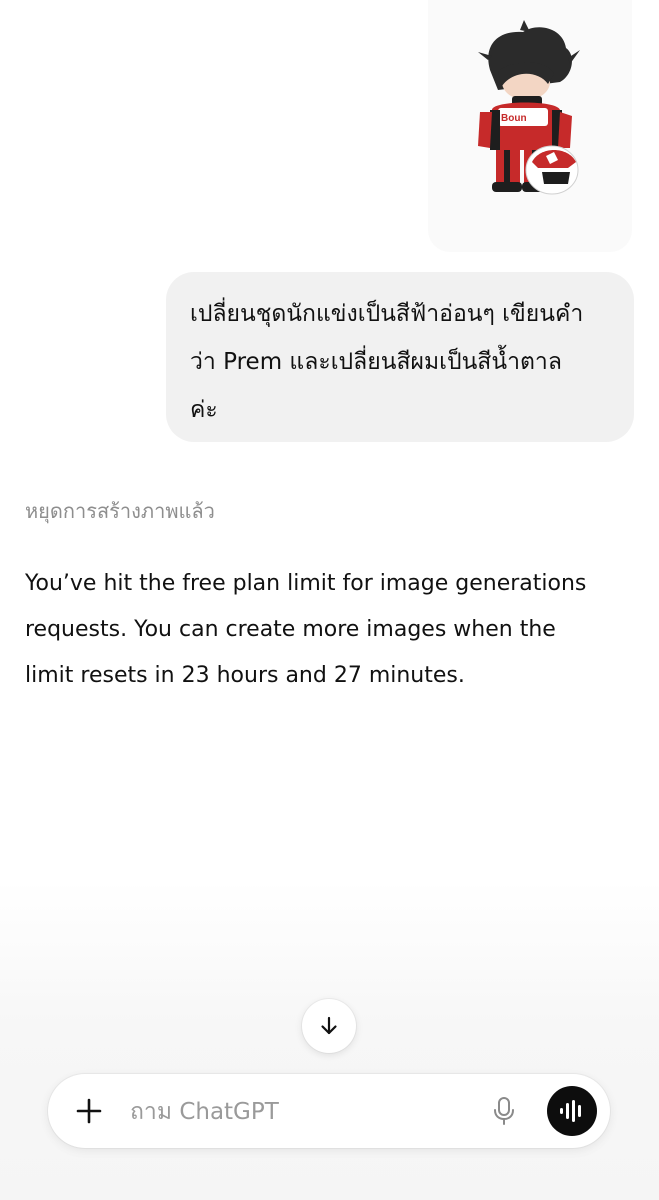 Image resolution: width=659 pixels, height=1200 pixels. I want to click on user-message-line: ค่ะ, so click(204, 410).